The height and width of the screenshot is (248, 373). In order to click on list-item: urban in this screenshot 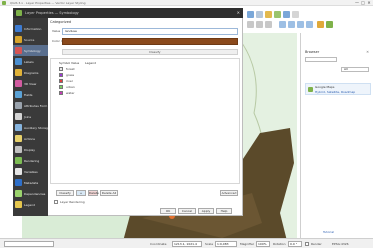, I will do `click(89, 87)`.